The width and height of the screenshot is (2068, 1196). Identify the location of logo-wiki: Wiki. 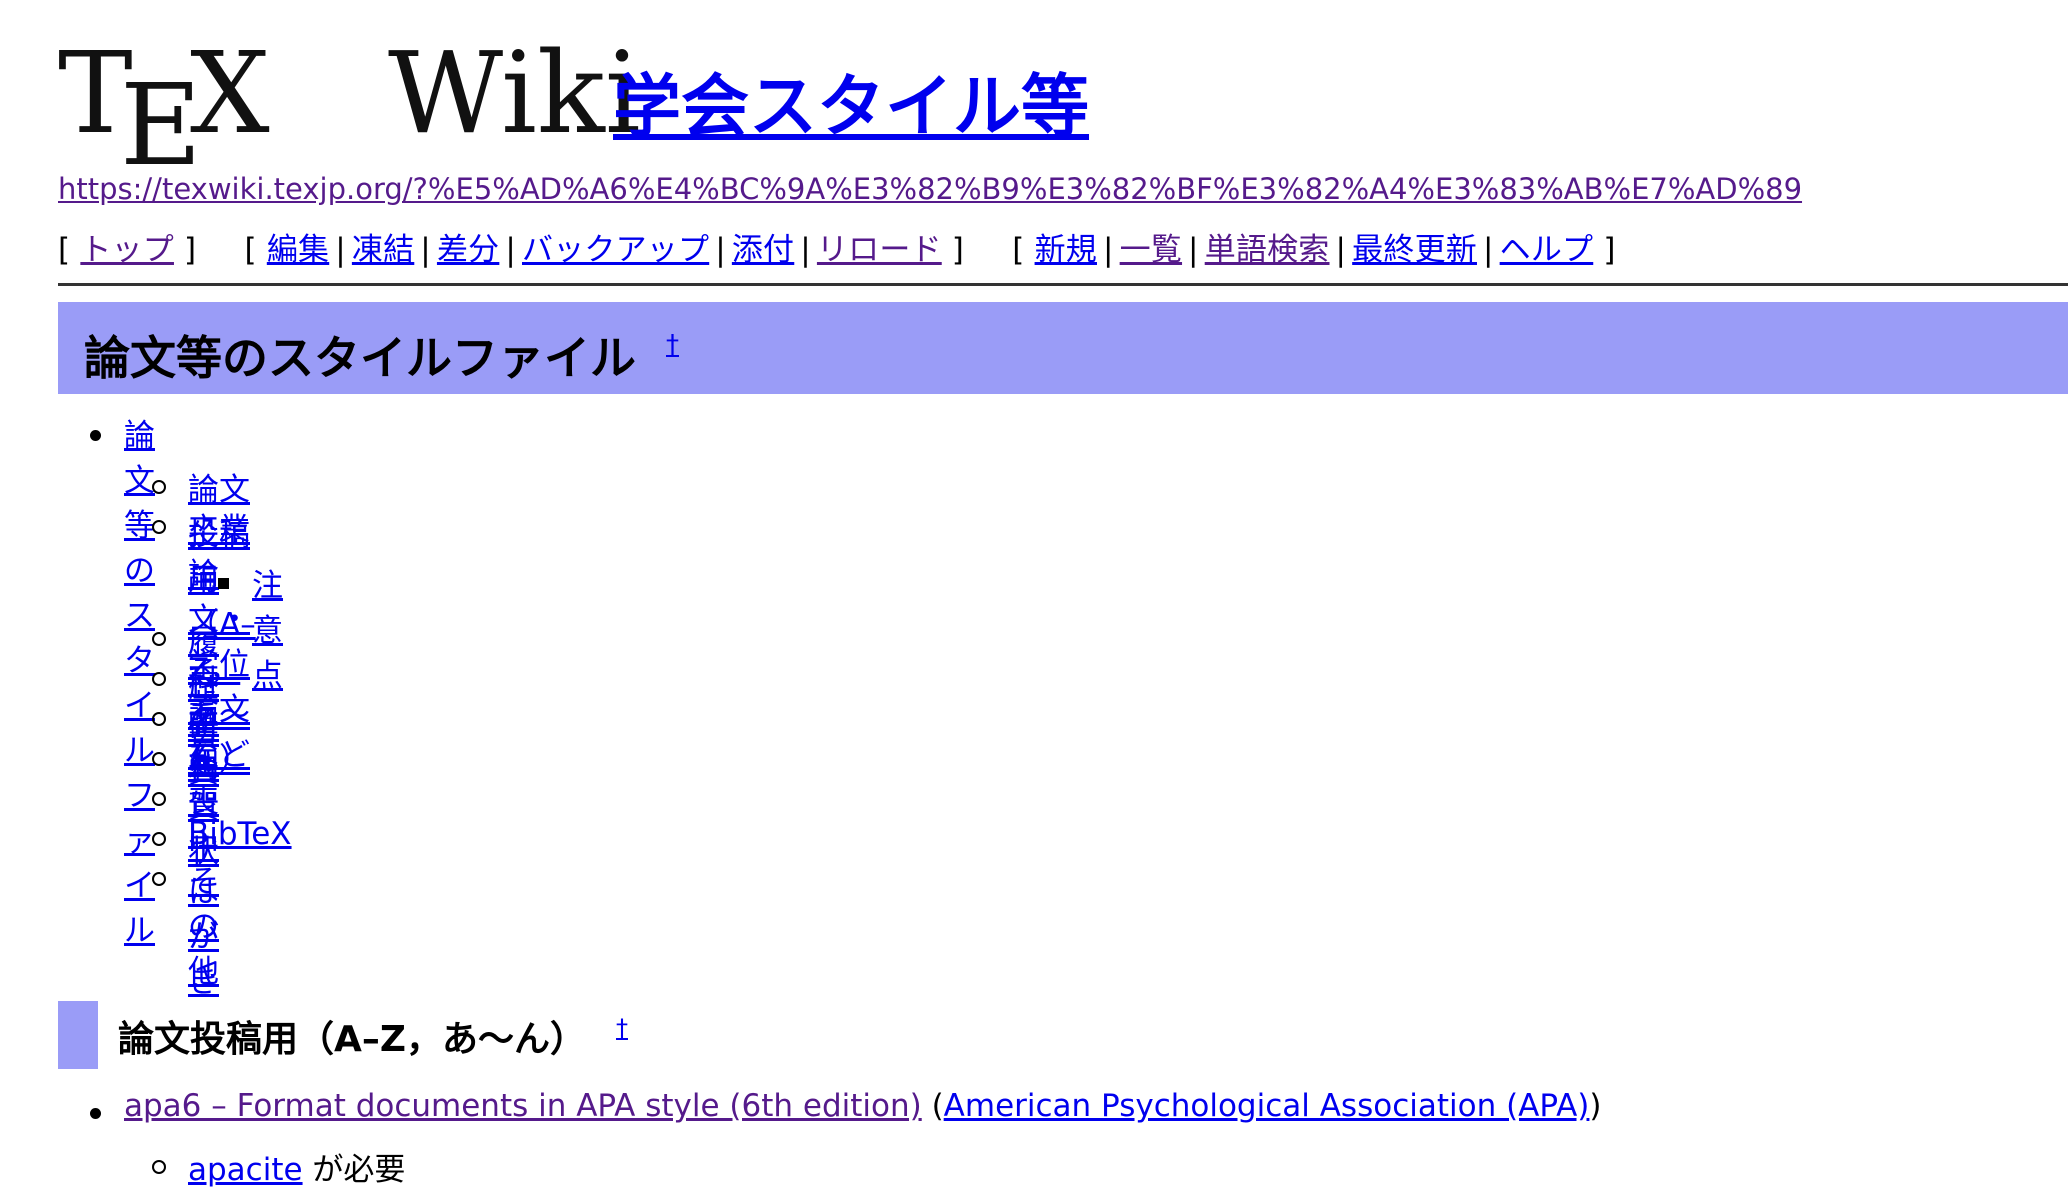
(514, 94).